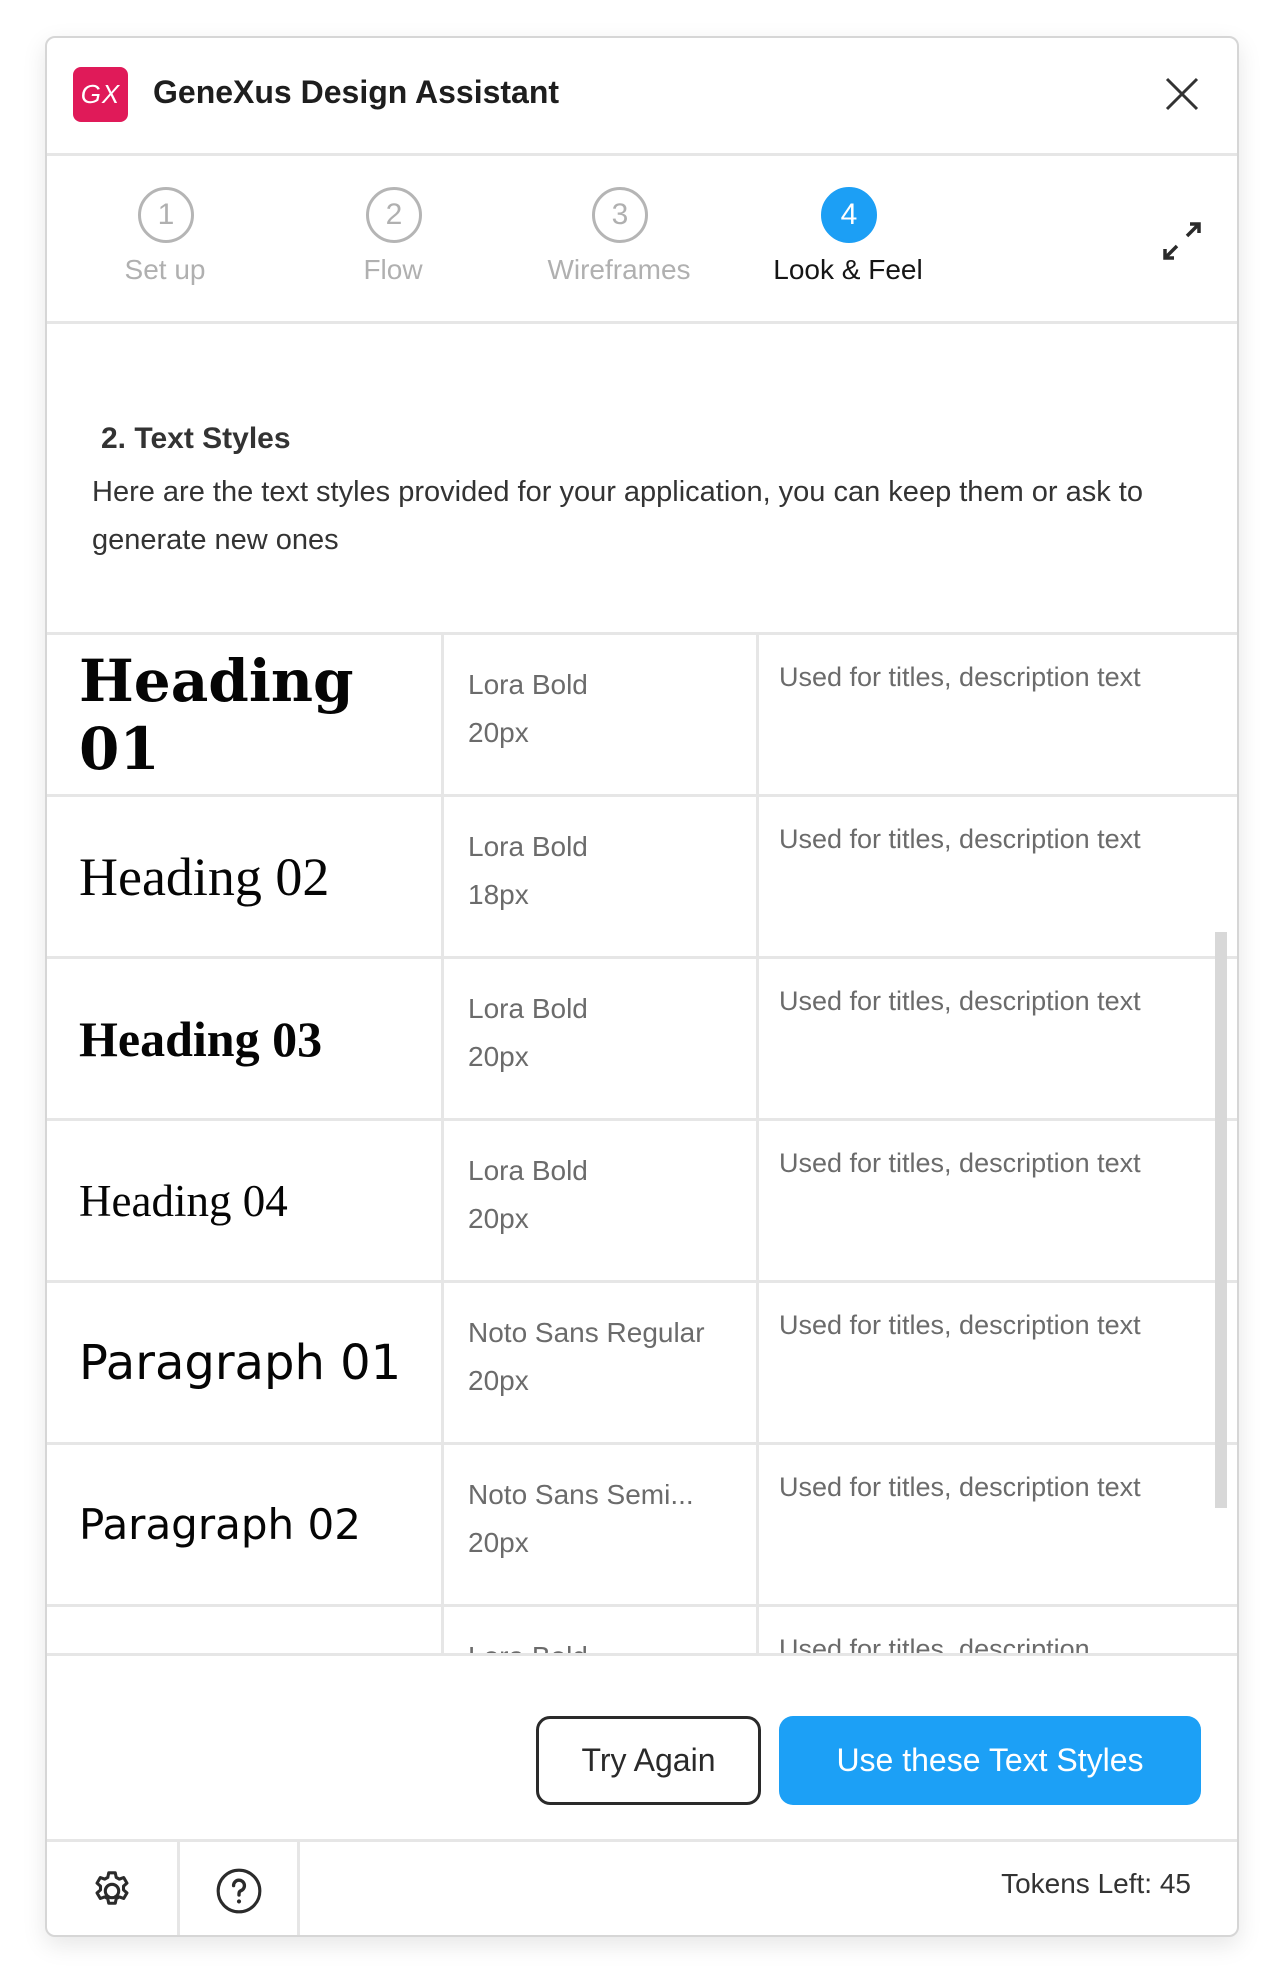  Describe the element at coordinates (642, 97) in the screenshot. I see `panel-header: GX GeneXus Design Assistant` at that location.